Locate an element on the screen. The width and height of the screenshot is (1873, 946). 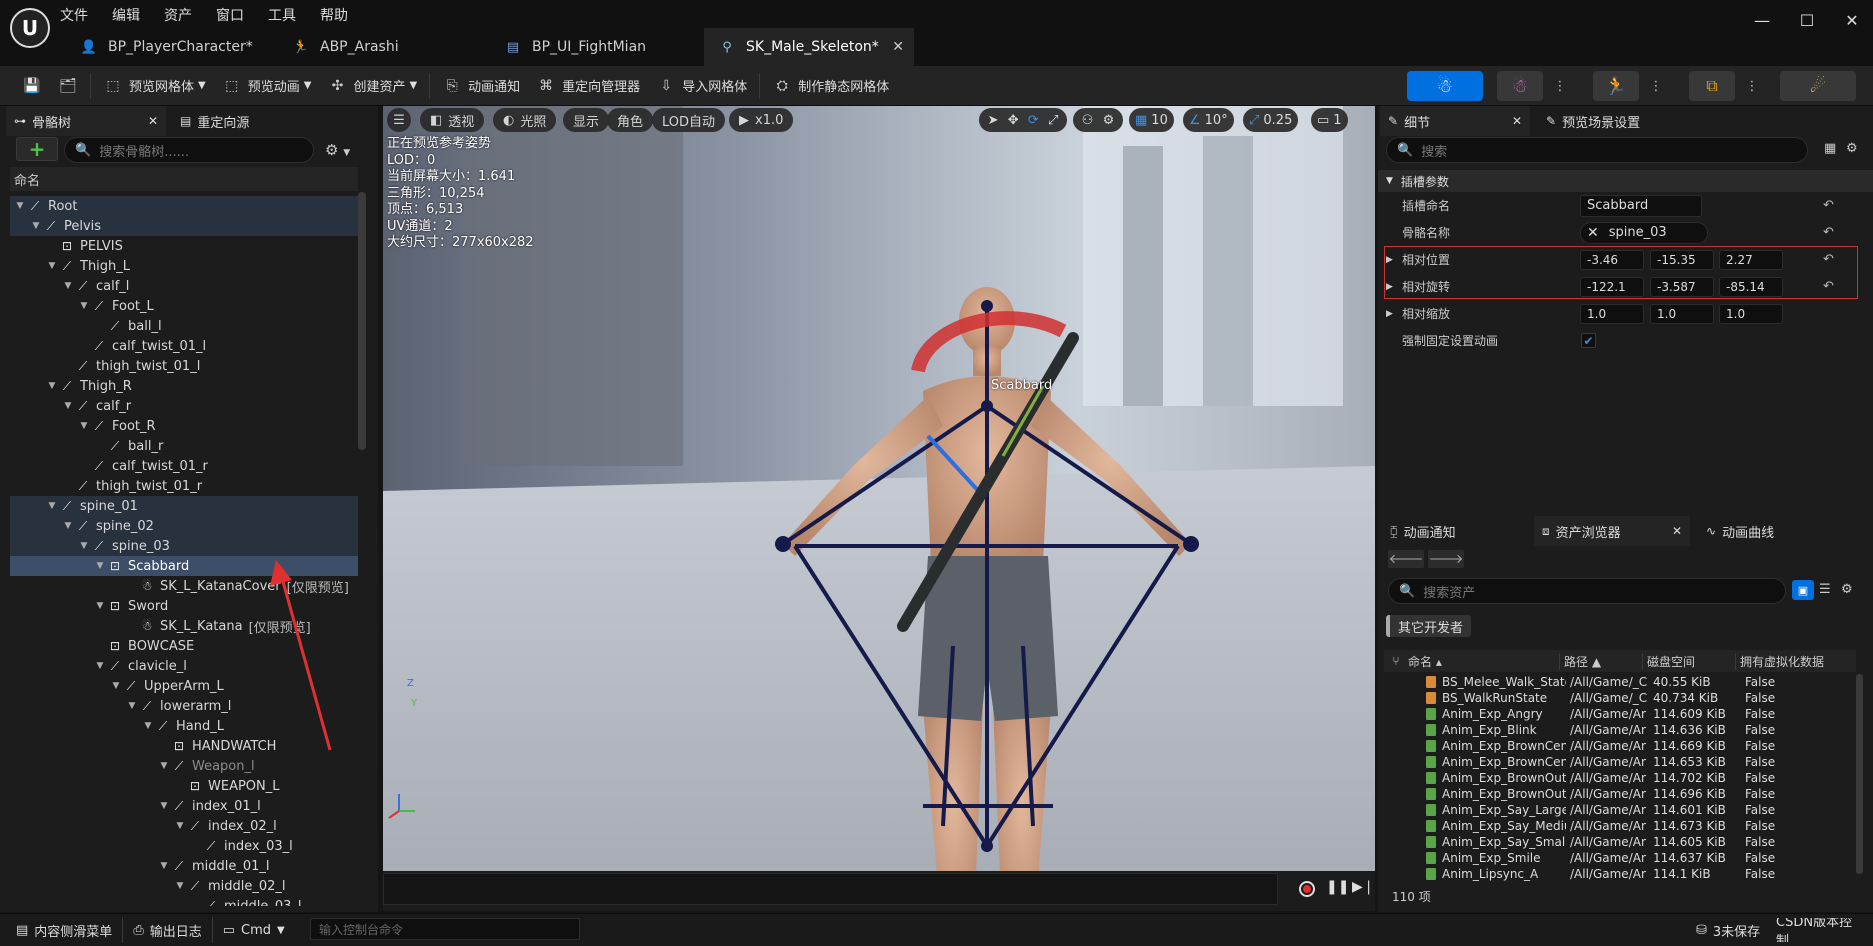
animation-mode-more-icon: ⋮ is located at coordinates (1656, 86).